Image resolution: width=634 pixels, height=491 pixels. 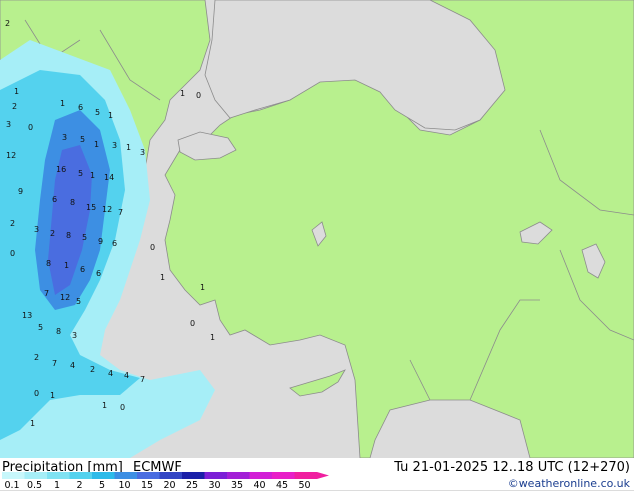 What do you see at coordinates (12, 485) in the screenshot?
I see `color-scale-tick: 0.1` at bounding box center [12, 485].